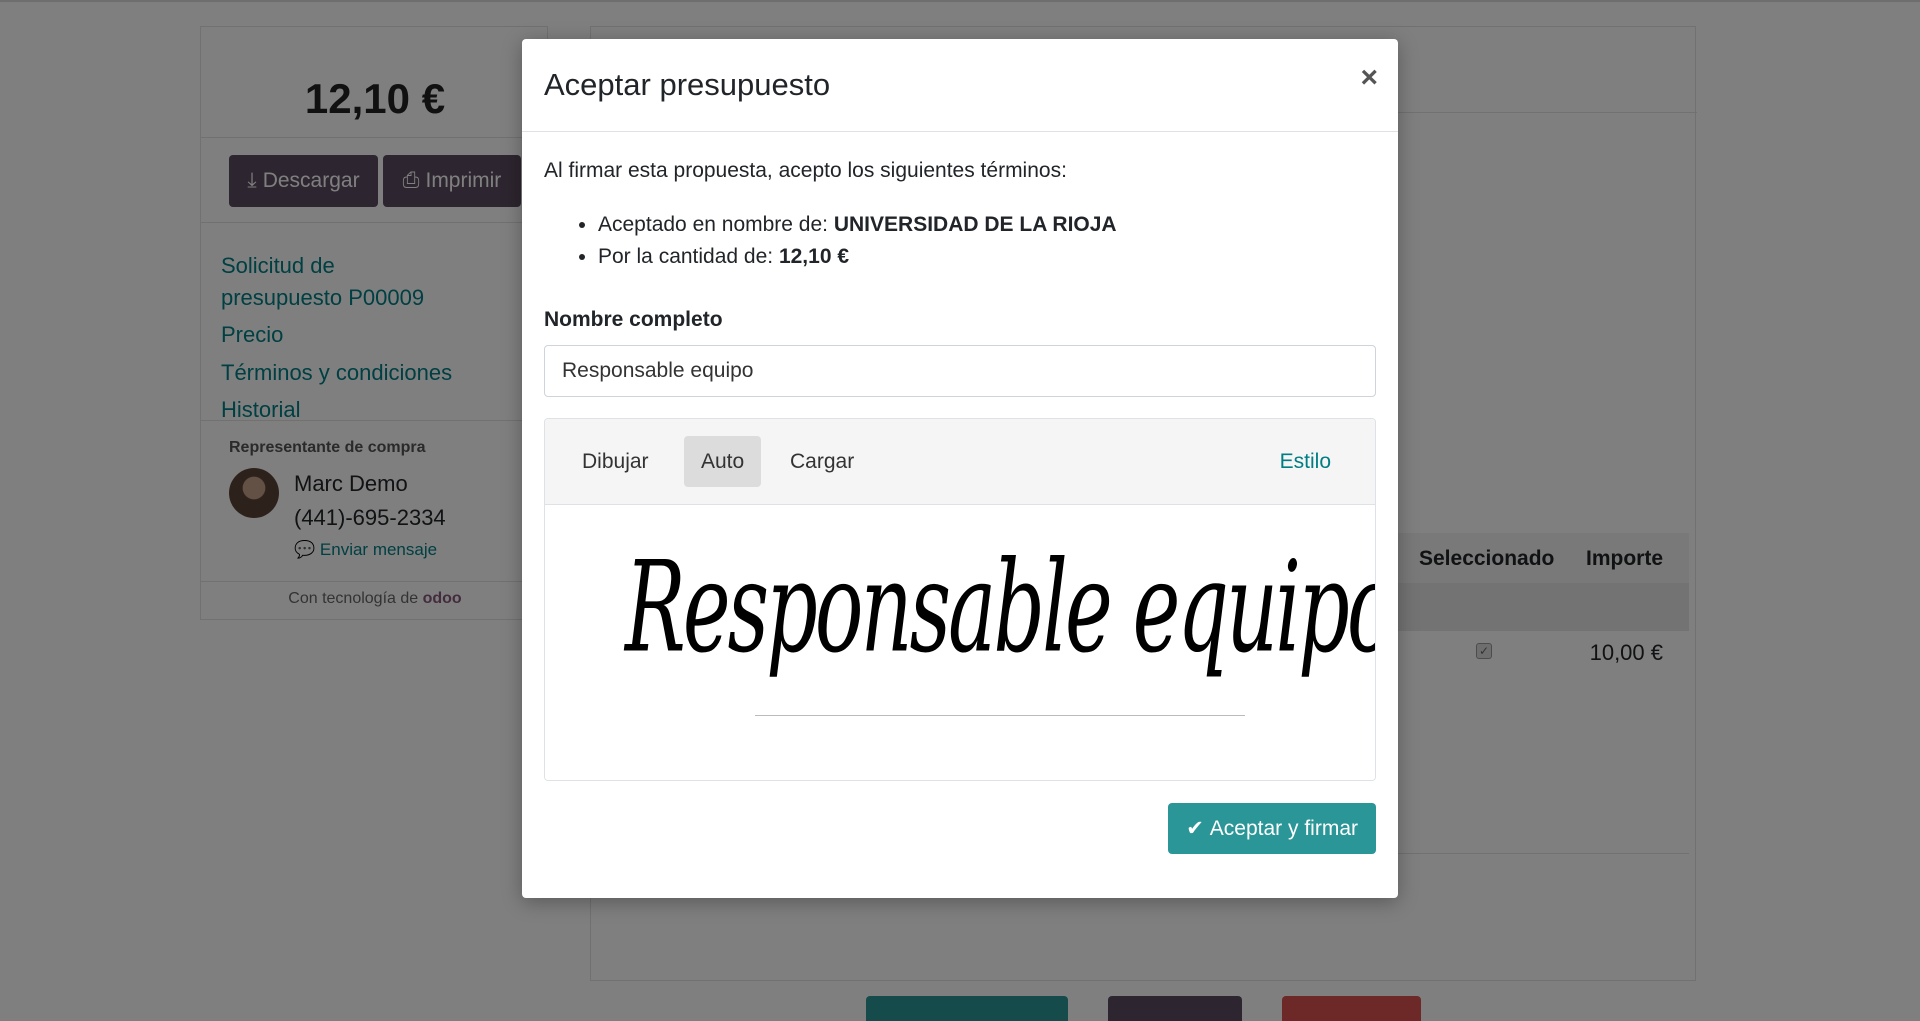 The image size is (1920, 1021). I want to click on modal-title: Aceptar presupuesto, so click(687, 84).